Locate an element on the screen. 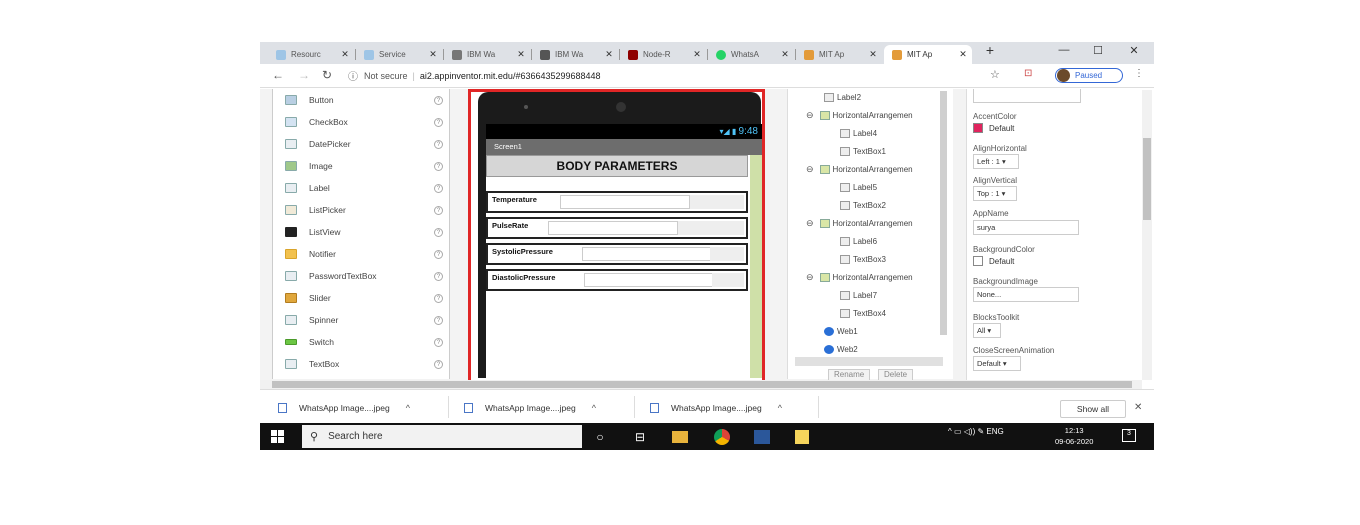 The image size is (1360, 525). new-tab-button: + is located at coordinates (990, 50).